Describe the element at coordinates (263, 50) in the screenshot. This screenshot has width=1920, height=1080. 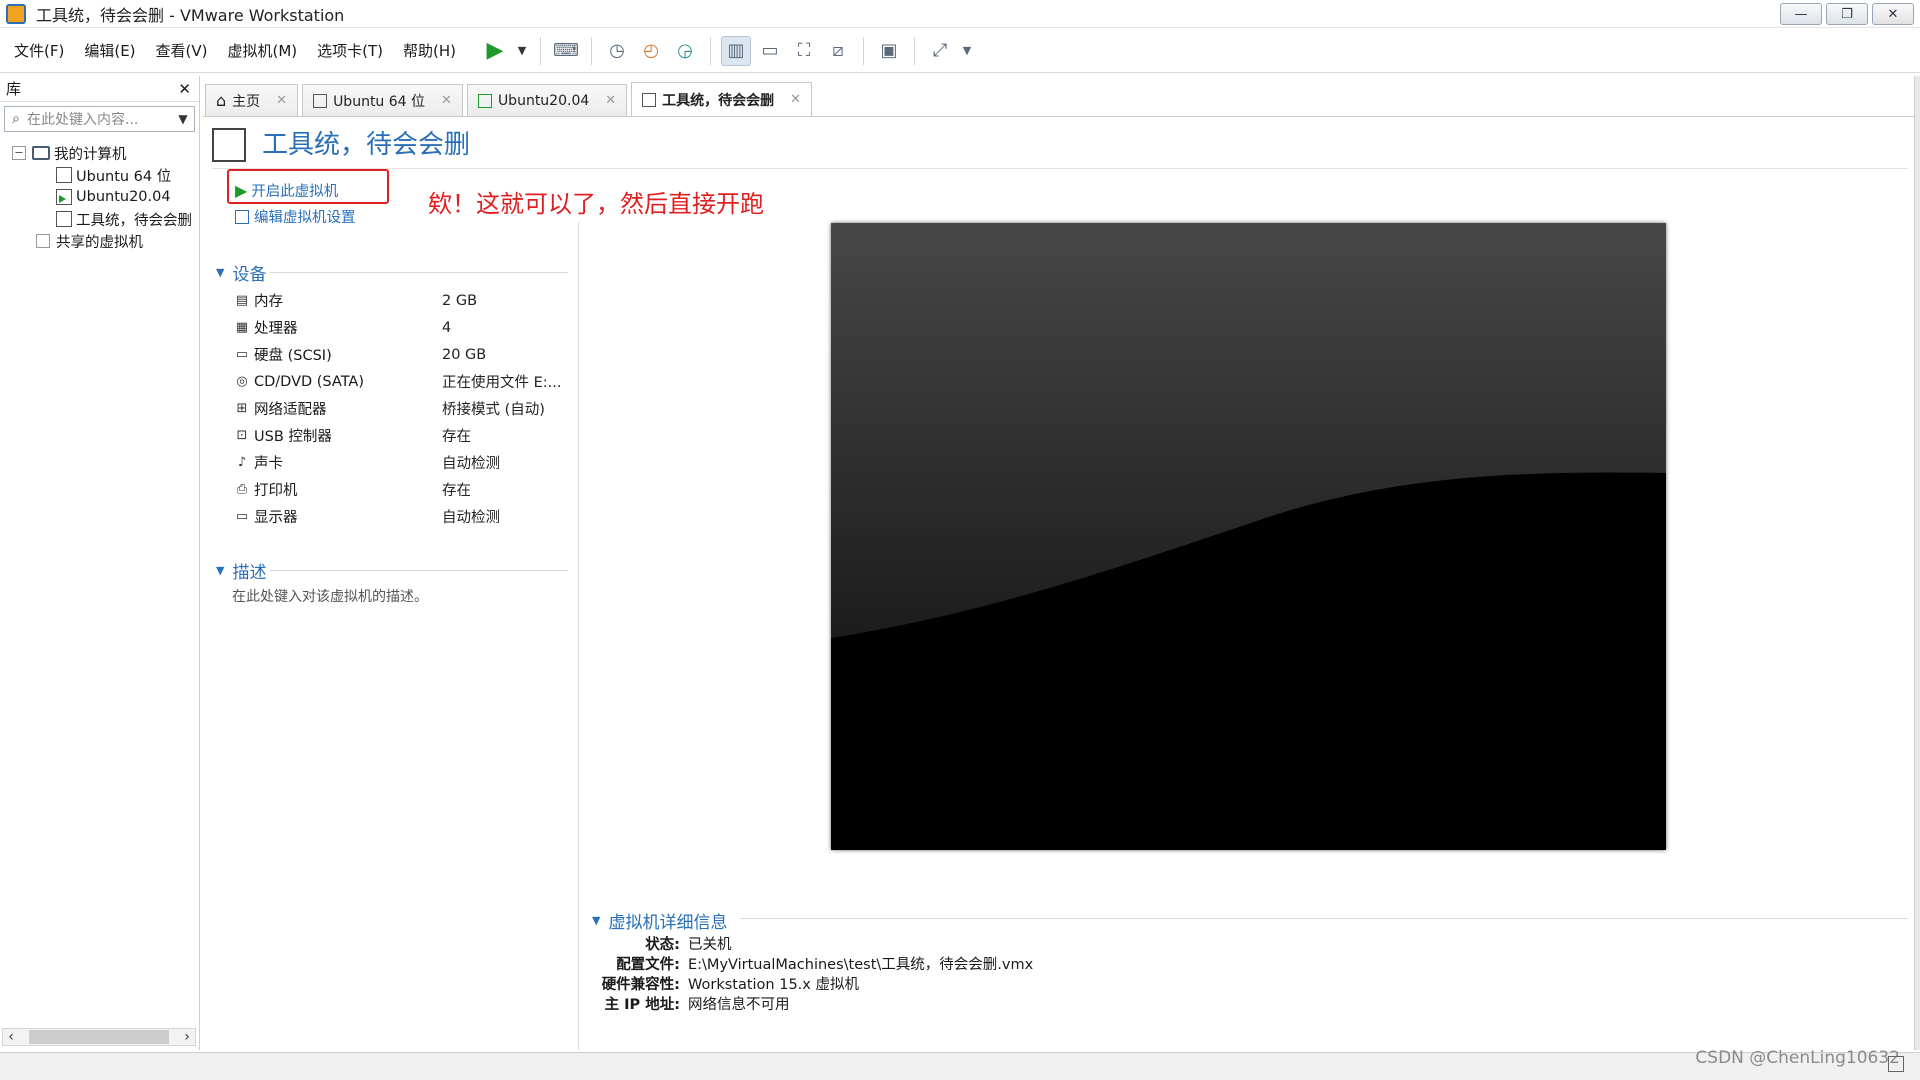
I see `menu-vm: 虚拟机(M)` at that location.